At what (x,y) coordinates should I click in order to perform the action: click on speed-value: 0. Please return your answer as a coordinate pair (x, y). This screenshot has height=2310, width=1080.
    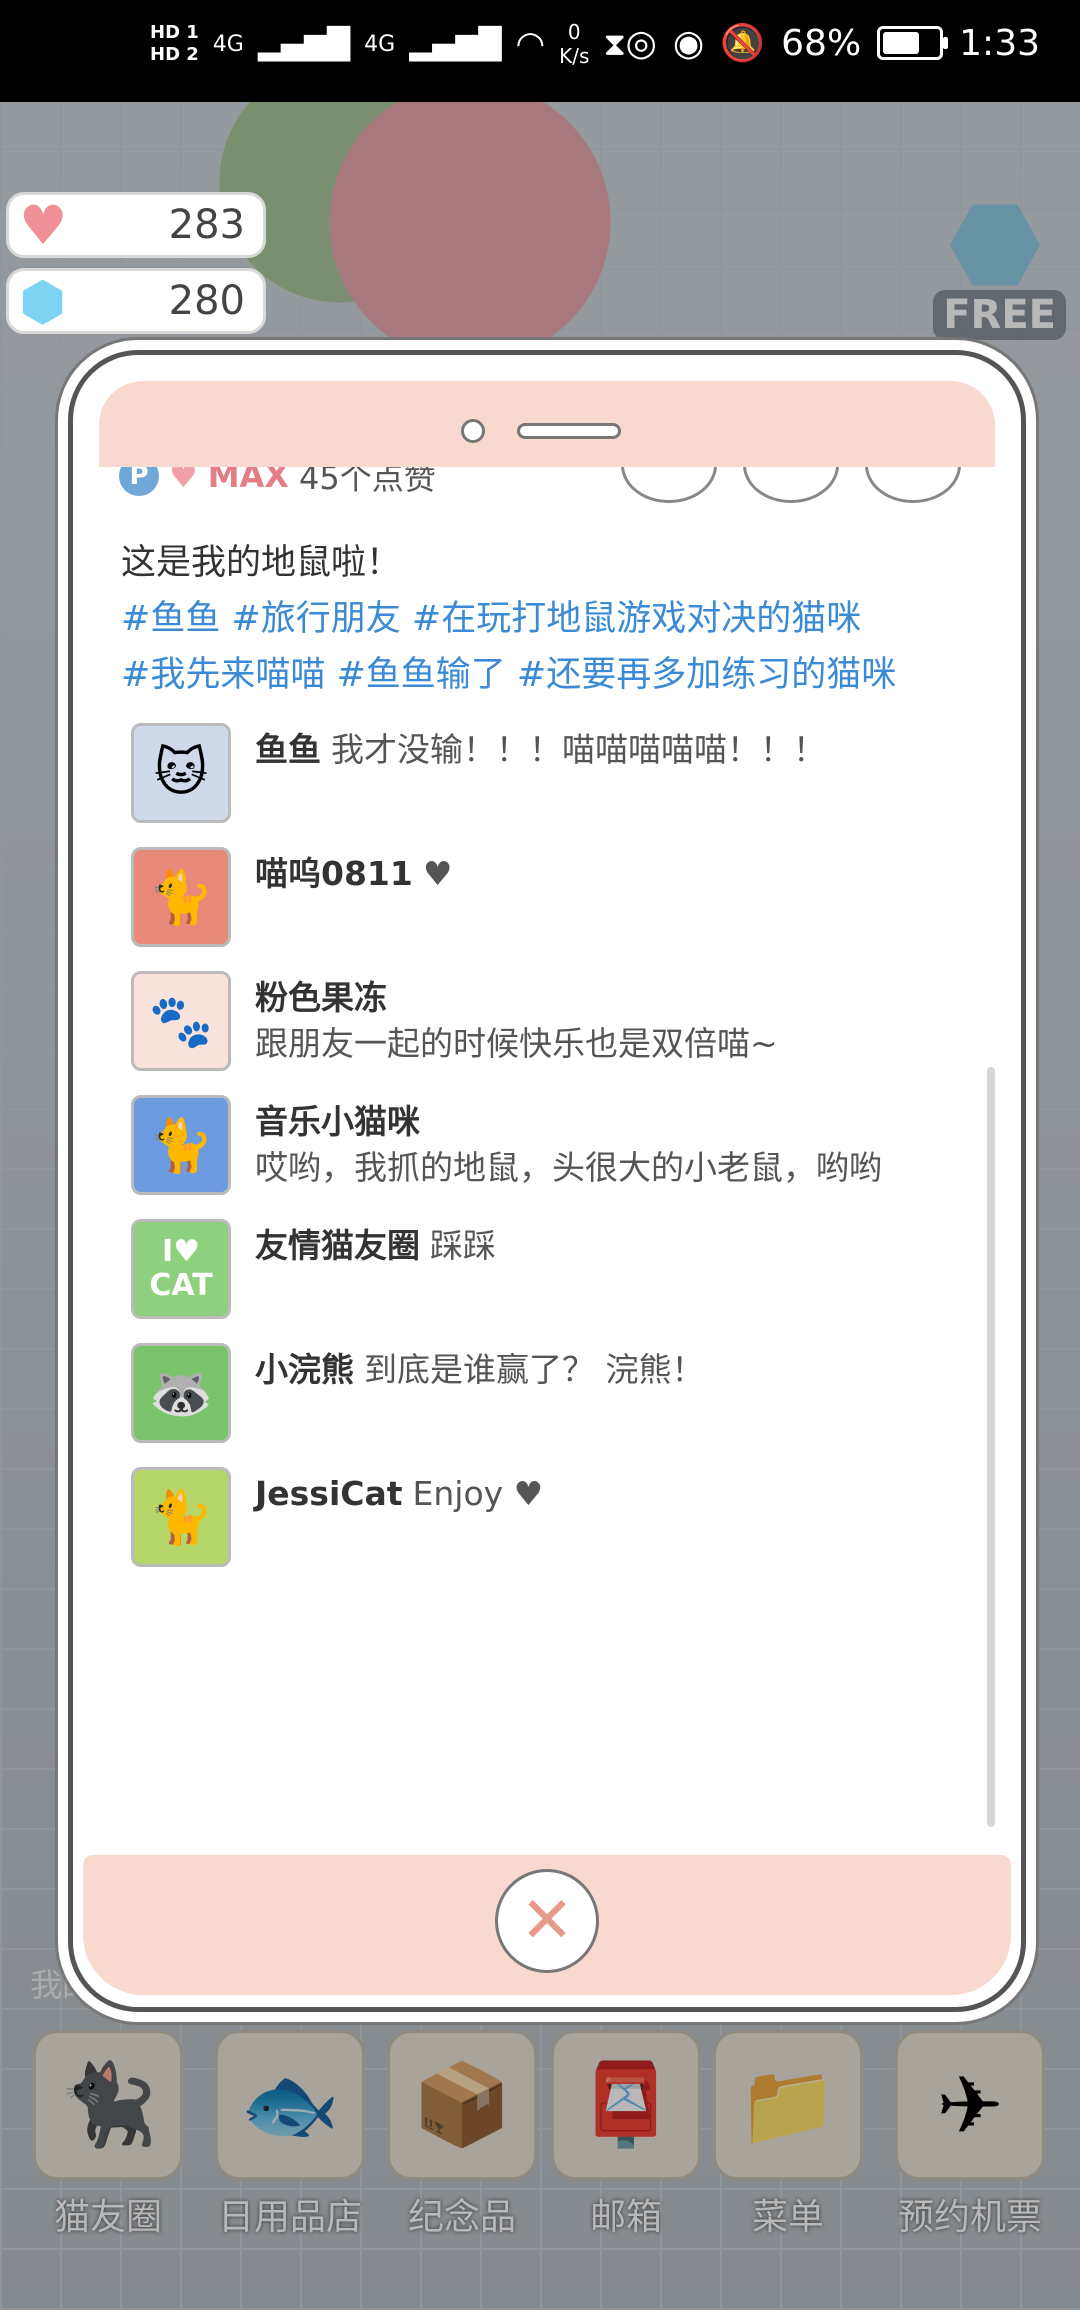
    Looking at the image, I should click on (574, 32).